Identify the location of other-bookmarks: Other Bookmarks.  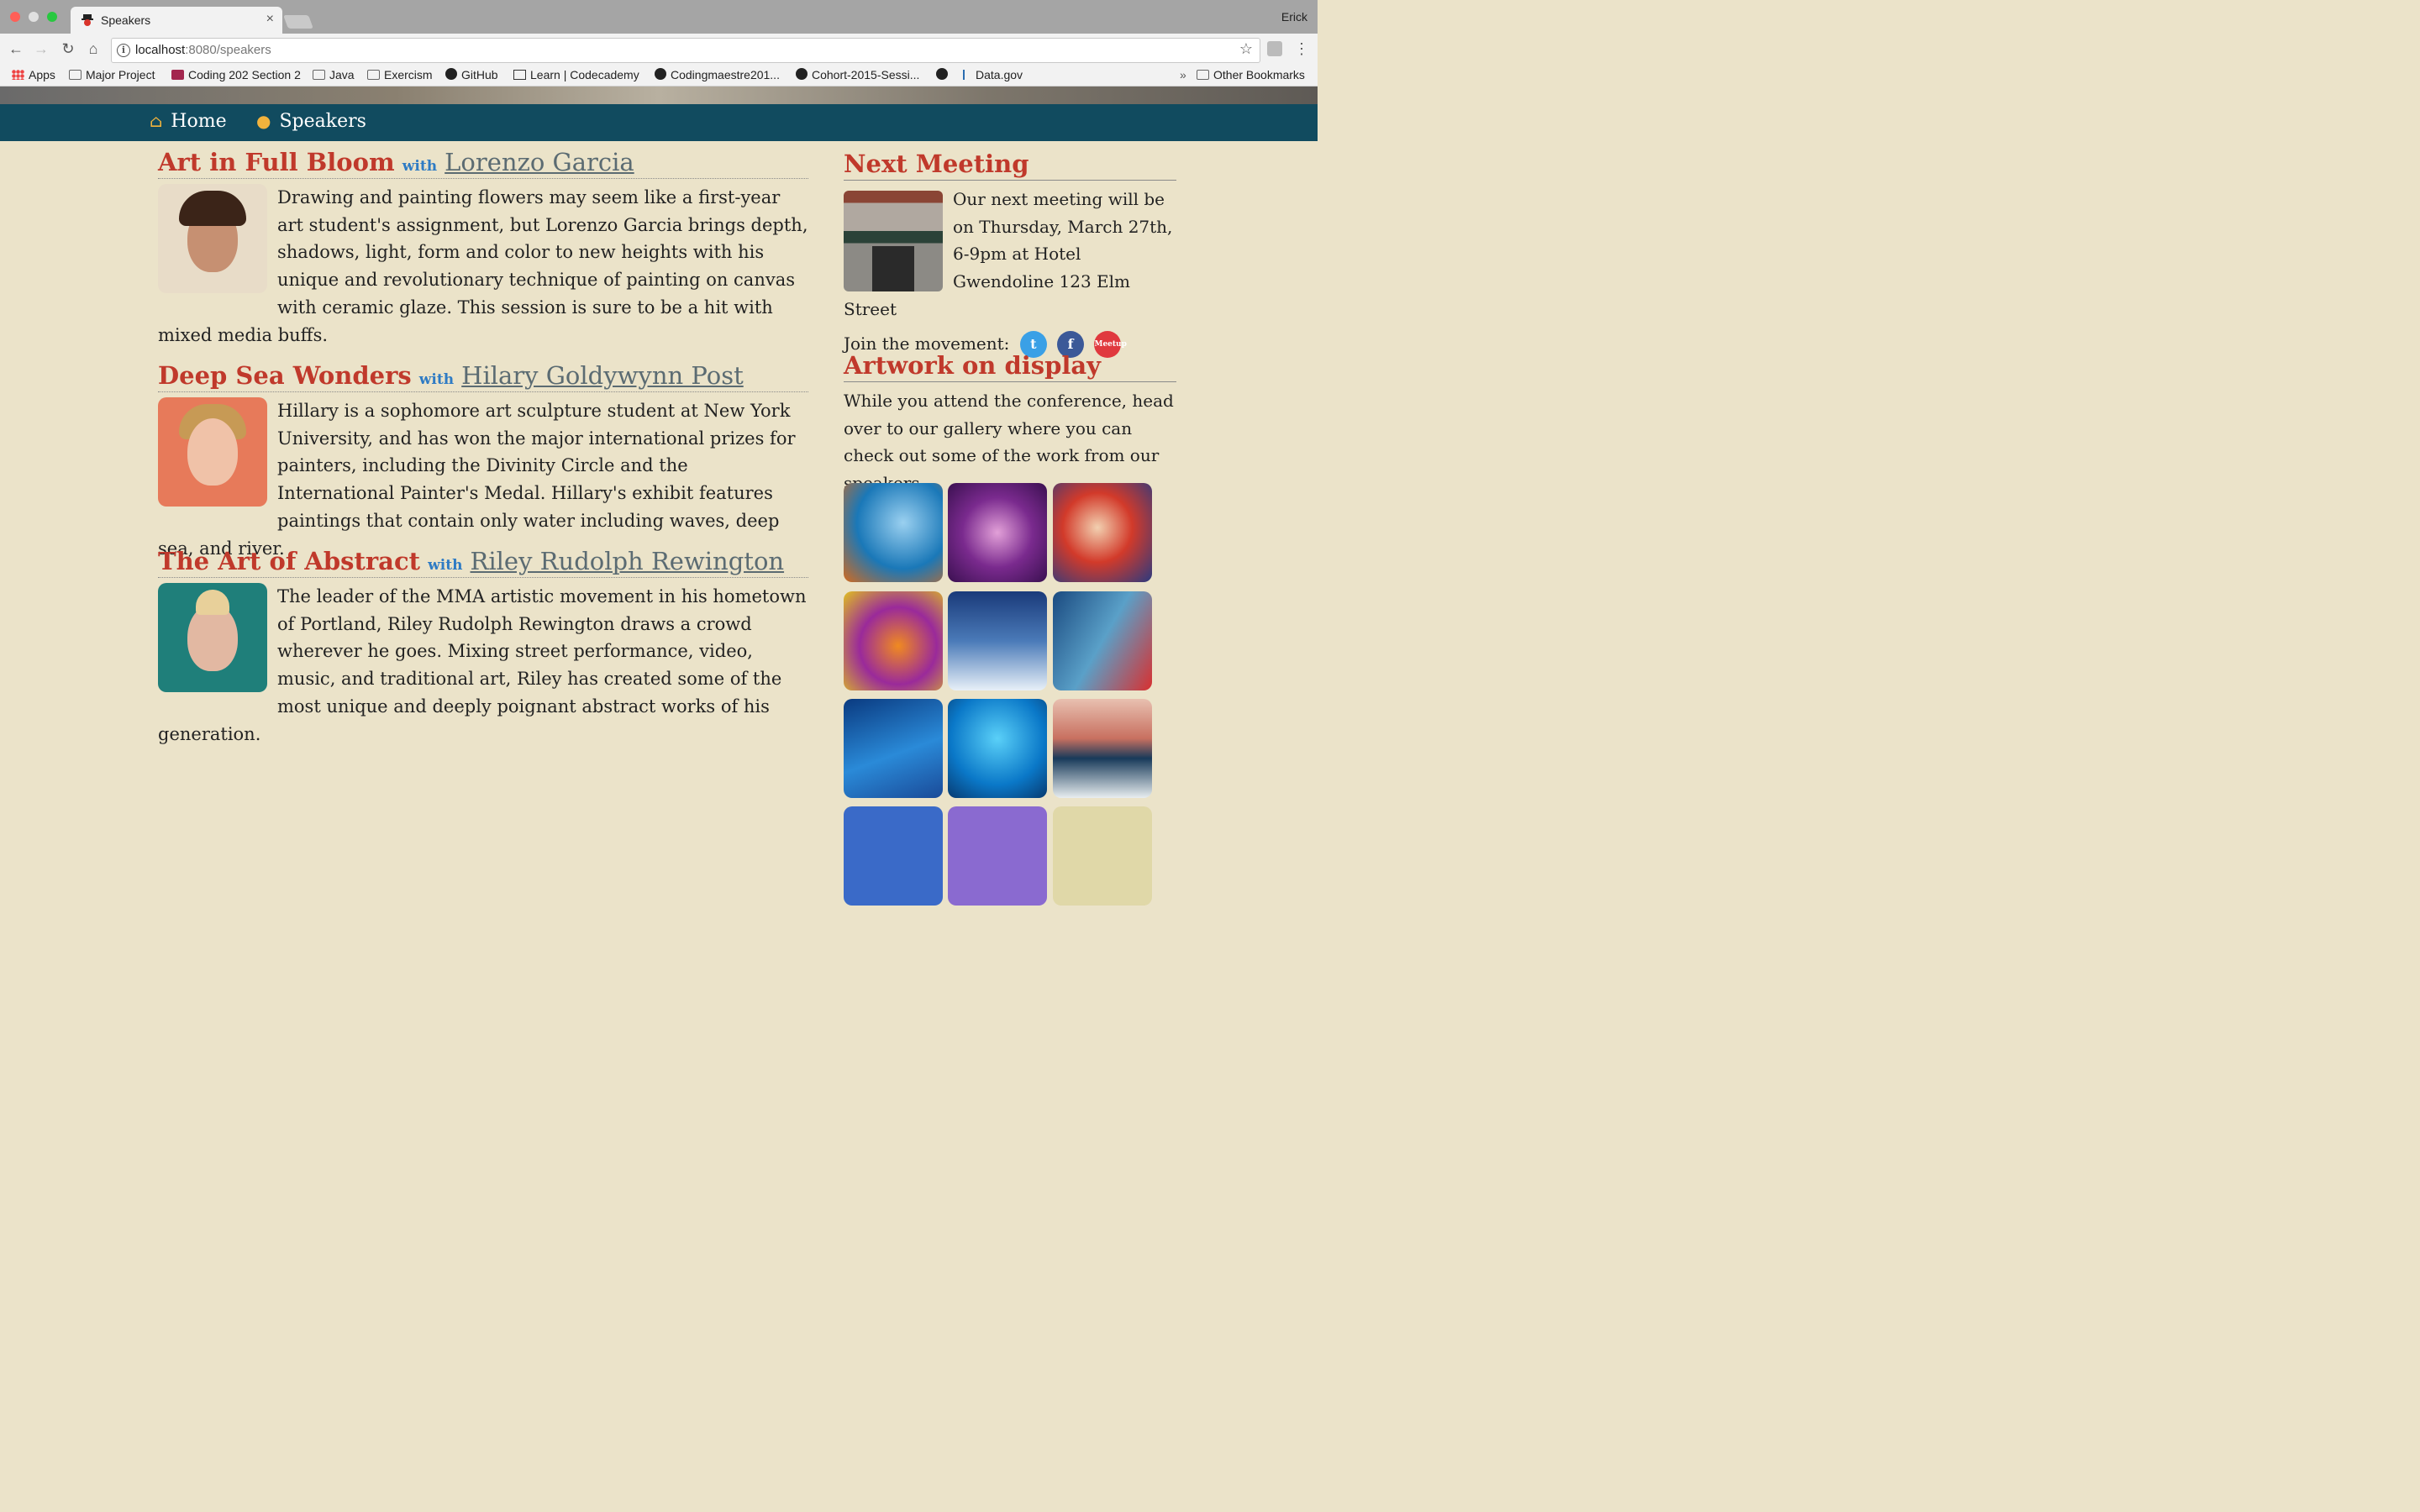
(1251, 74).